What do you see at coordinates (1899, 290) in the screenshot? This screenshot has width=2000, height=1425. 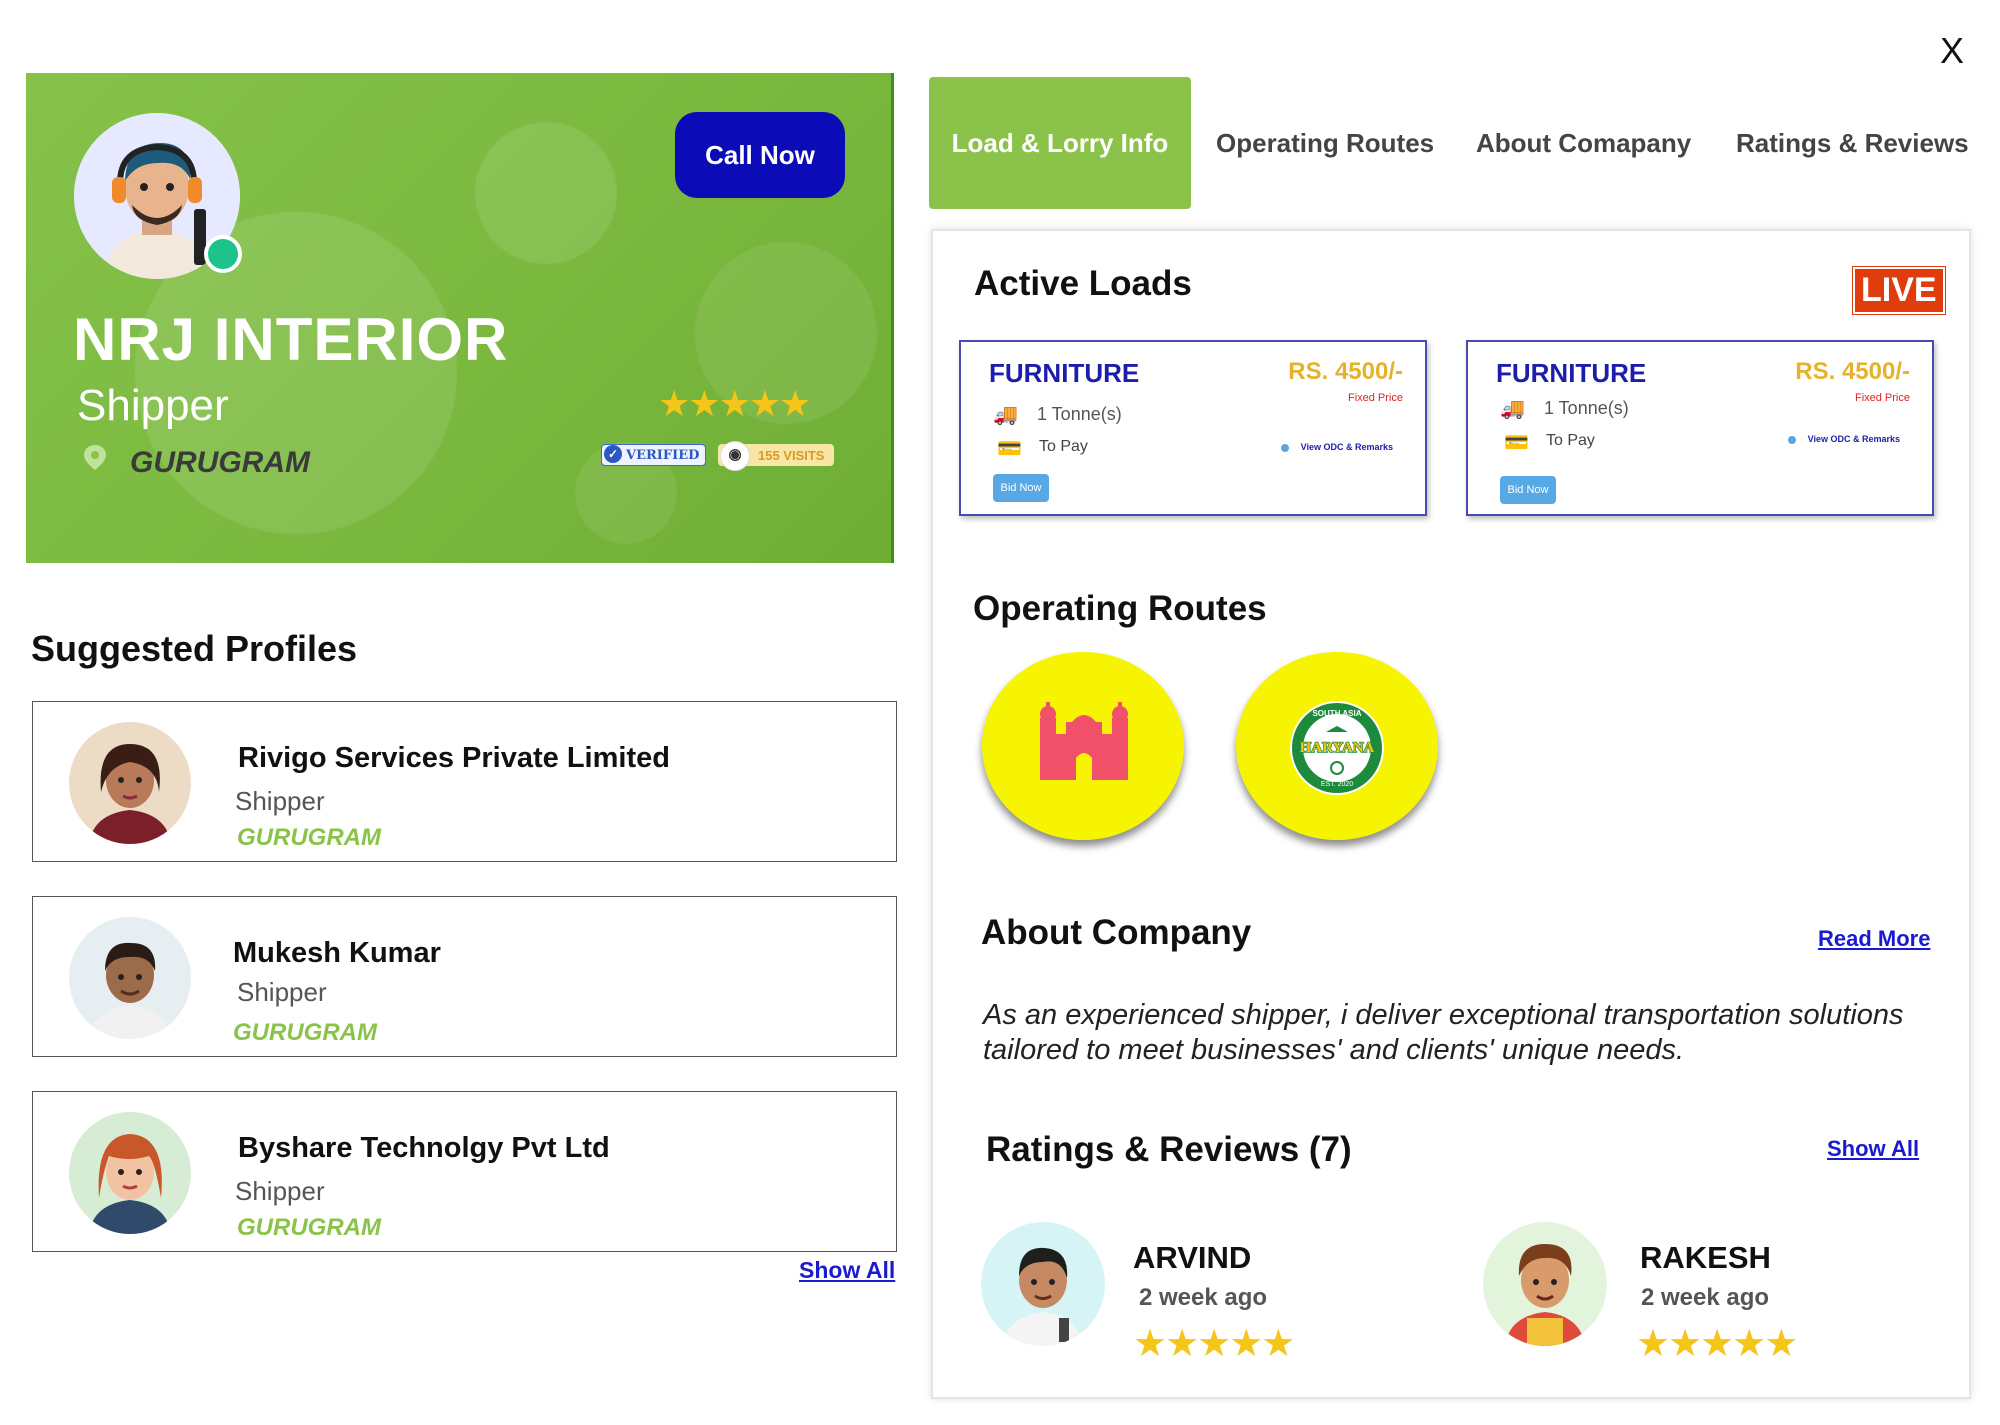 I see `live-badge: LIVE` at bounding box center [1899, 290].